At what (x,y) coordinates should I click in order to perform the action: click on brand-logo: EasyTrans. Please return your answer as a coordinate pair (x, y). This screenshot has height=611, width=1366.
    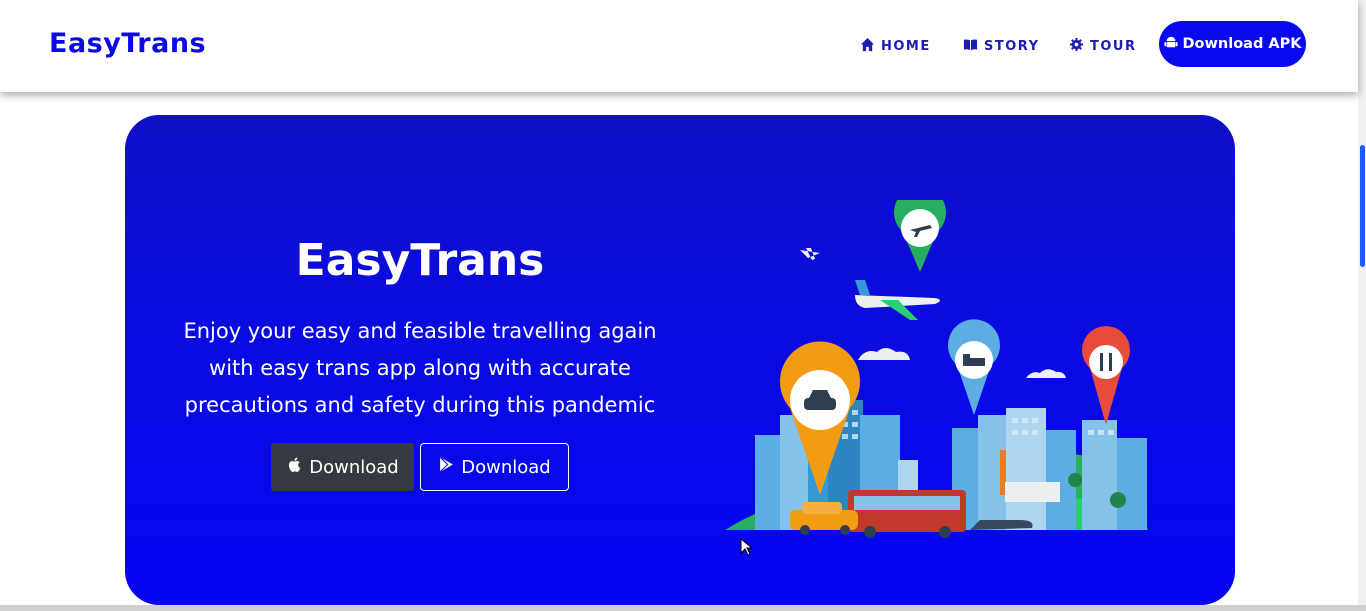
    Looking at the image, I should click on (127, 43).